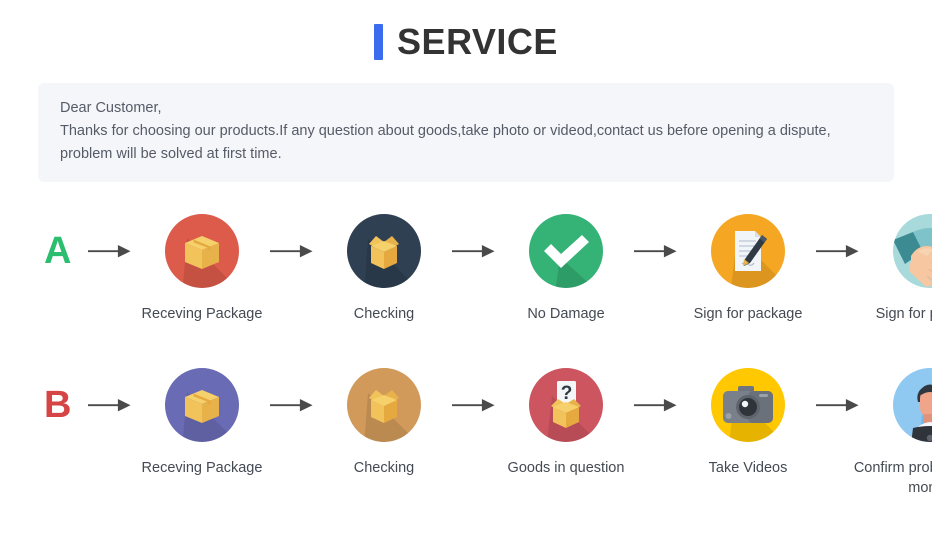 The width and height of the screenshot is (932, 550). Describe the element at coordinates (748, 251) in the screenshot. I see `document-pen-icon` at that location.